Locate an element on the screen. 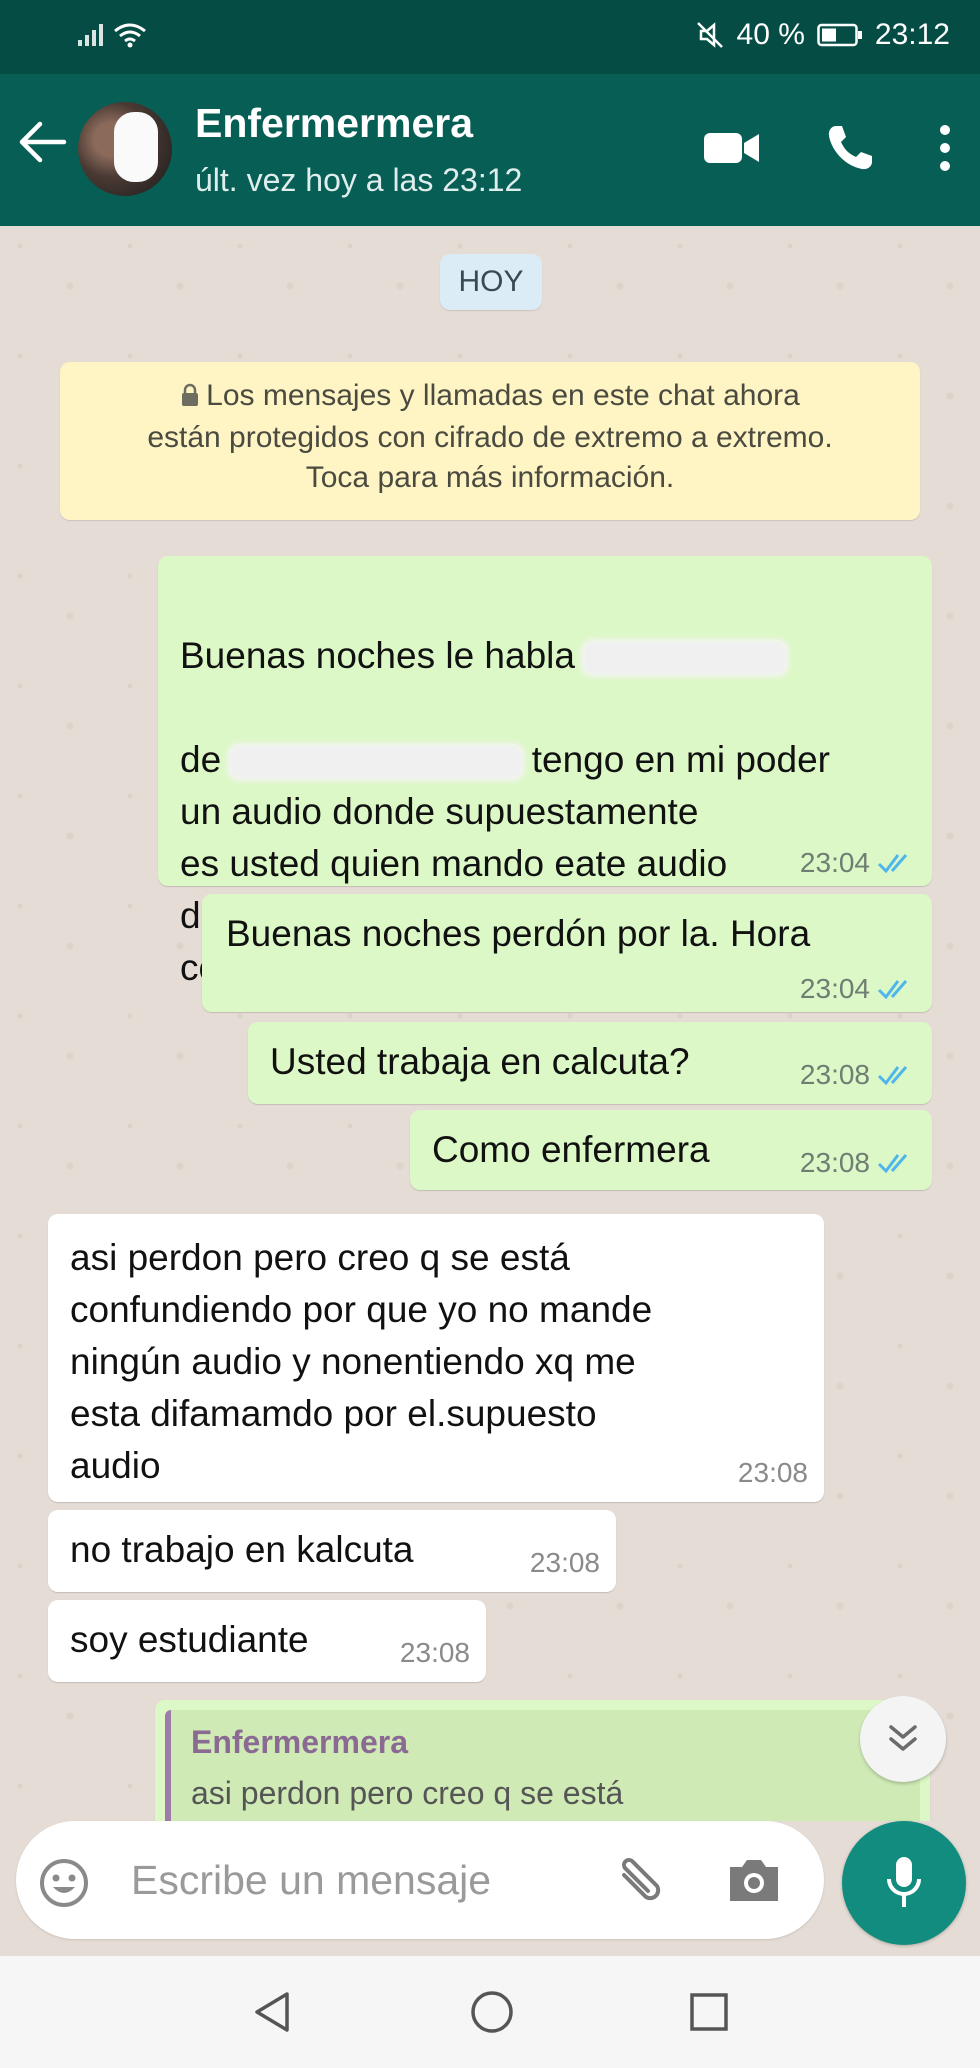 The height and width of the screenshot is (2068, 980). status-bar: 40 % 23:12 is located at coordinates (490, 37).